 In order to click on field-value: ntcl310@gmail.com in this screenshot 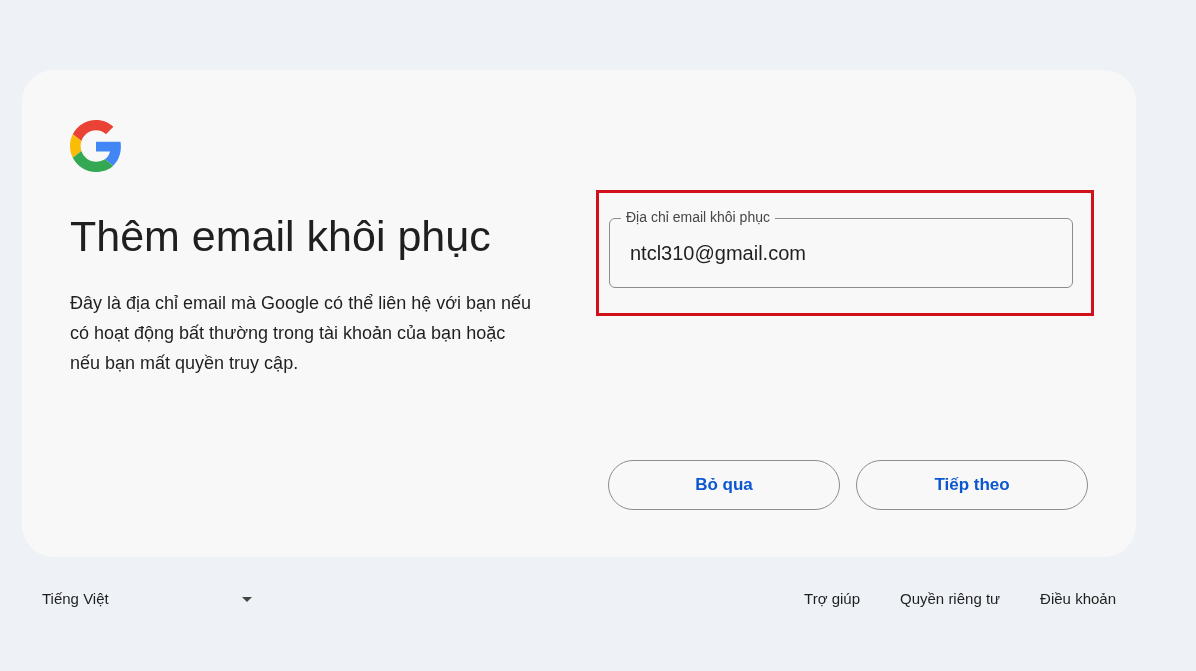, I will do `click(718, 253)`.